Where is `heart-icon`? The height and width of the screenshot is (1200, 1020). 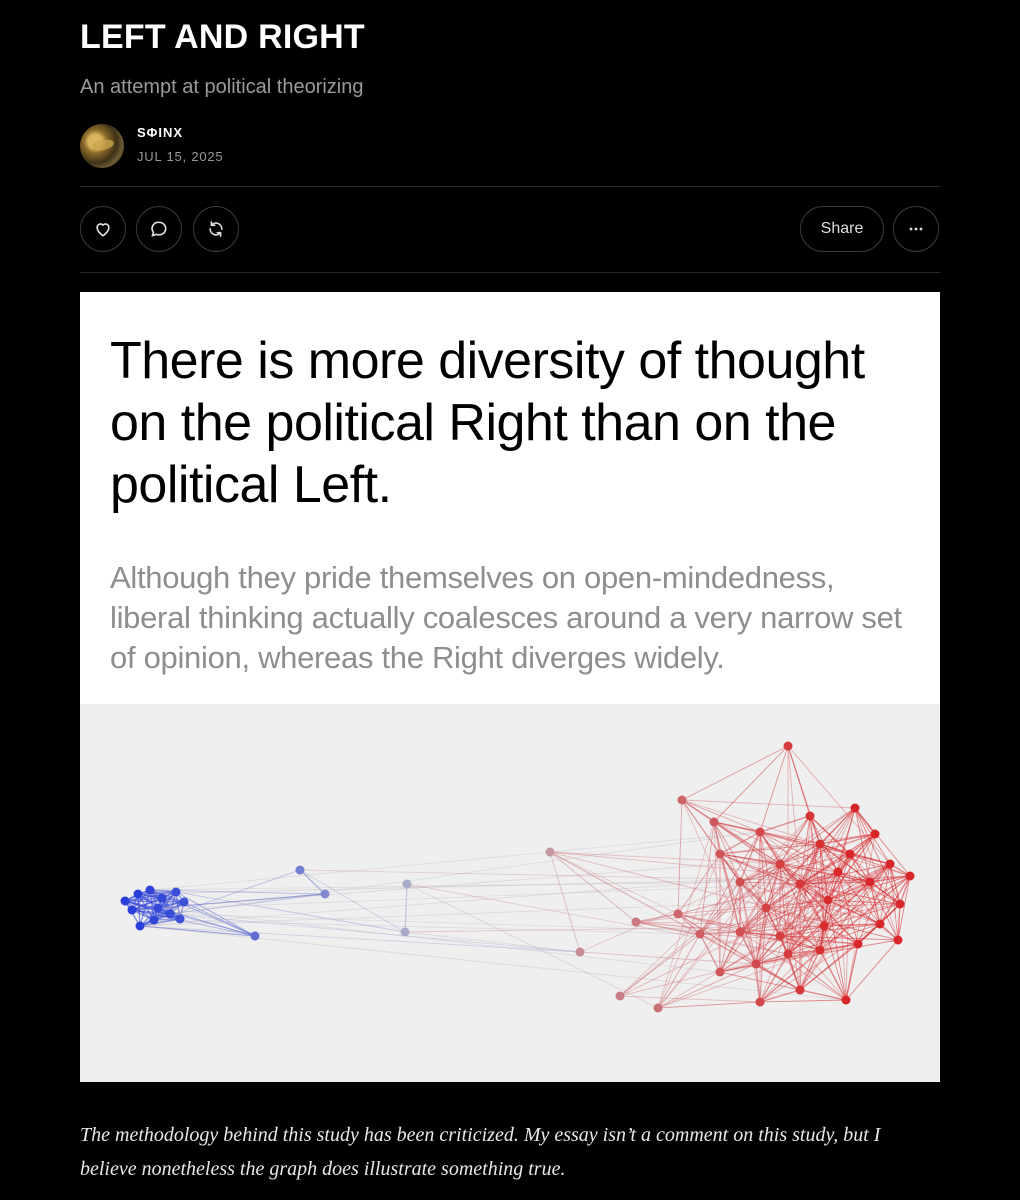
heart-icon is located at coordinates (103, 230).